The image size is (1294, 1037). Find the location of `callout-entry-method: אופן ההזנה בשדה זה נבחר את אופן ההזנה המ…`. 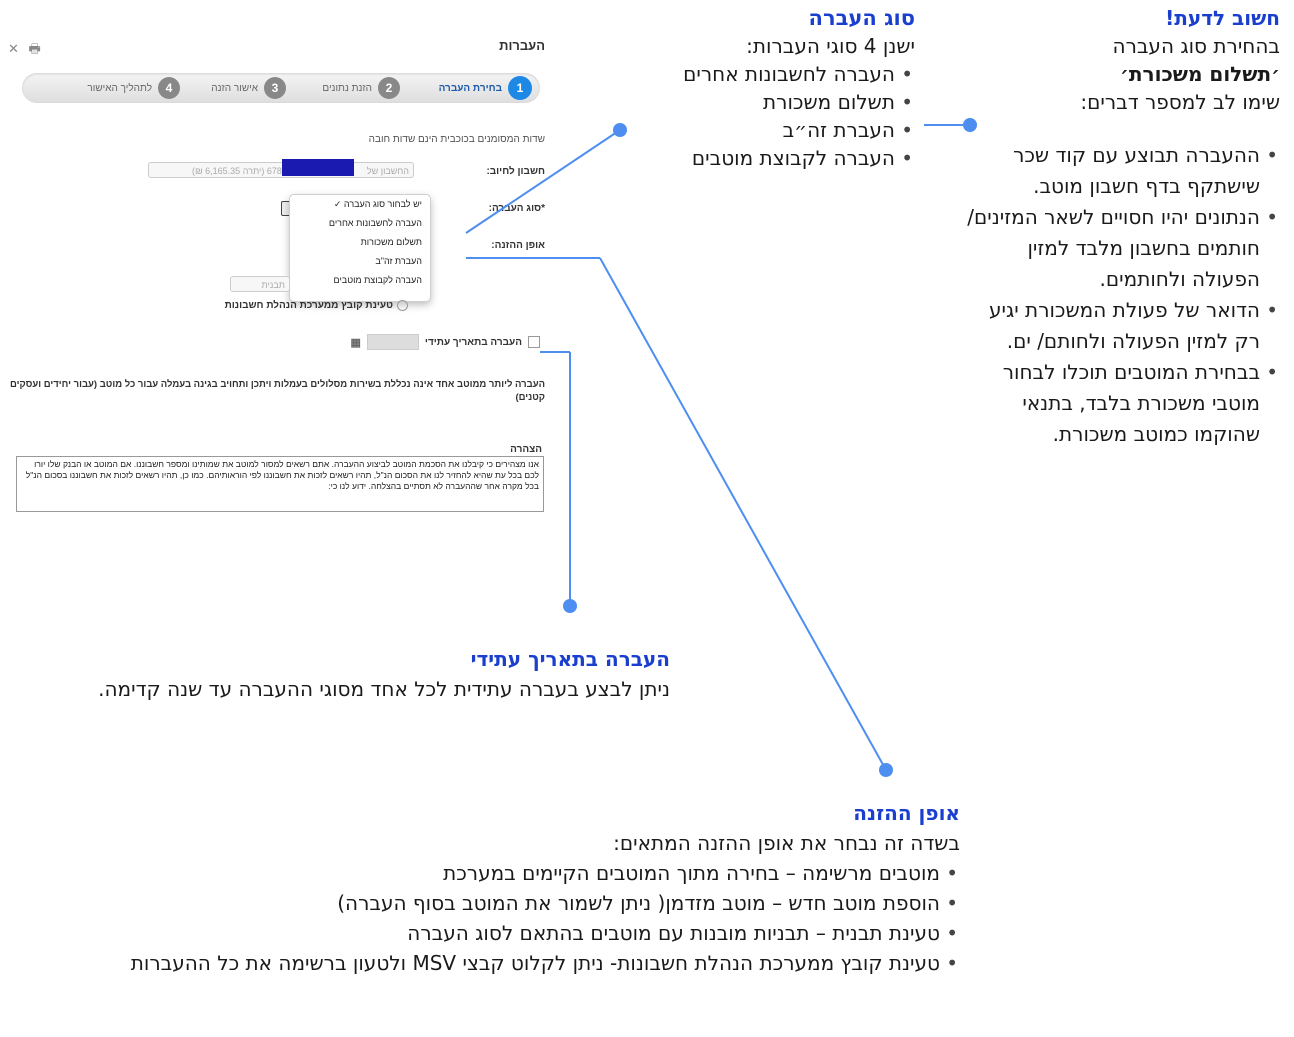

callout-entry-method: אופן ההזנה בשדה זה נבחר את אופן ההזנה המ… is located at coordinates (530, 888).